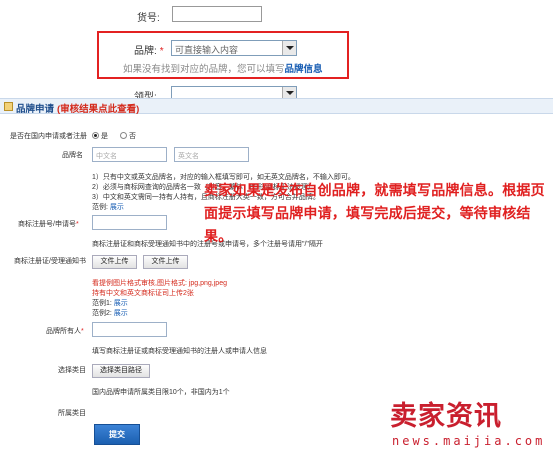 Image resolution: width=553 pixels, height=451 pixels. What do you see at coordinates (114, 262) in the screenshot?
I see `upload-button-1: 文件上传` at bounding box center [114, 262].